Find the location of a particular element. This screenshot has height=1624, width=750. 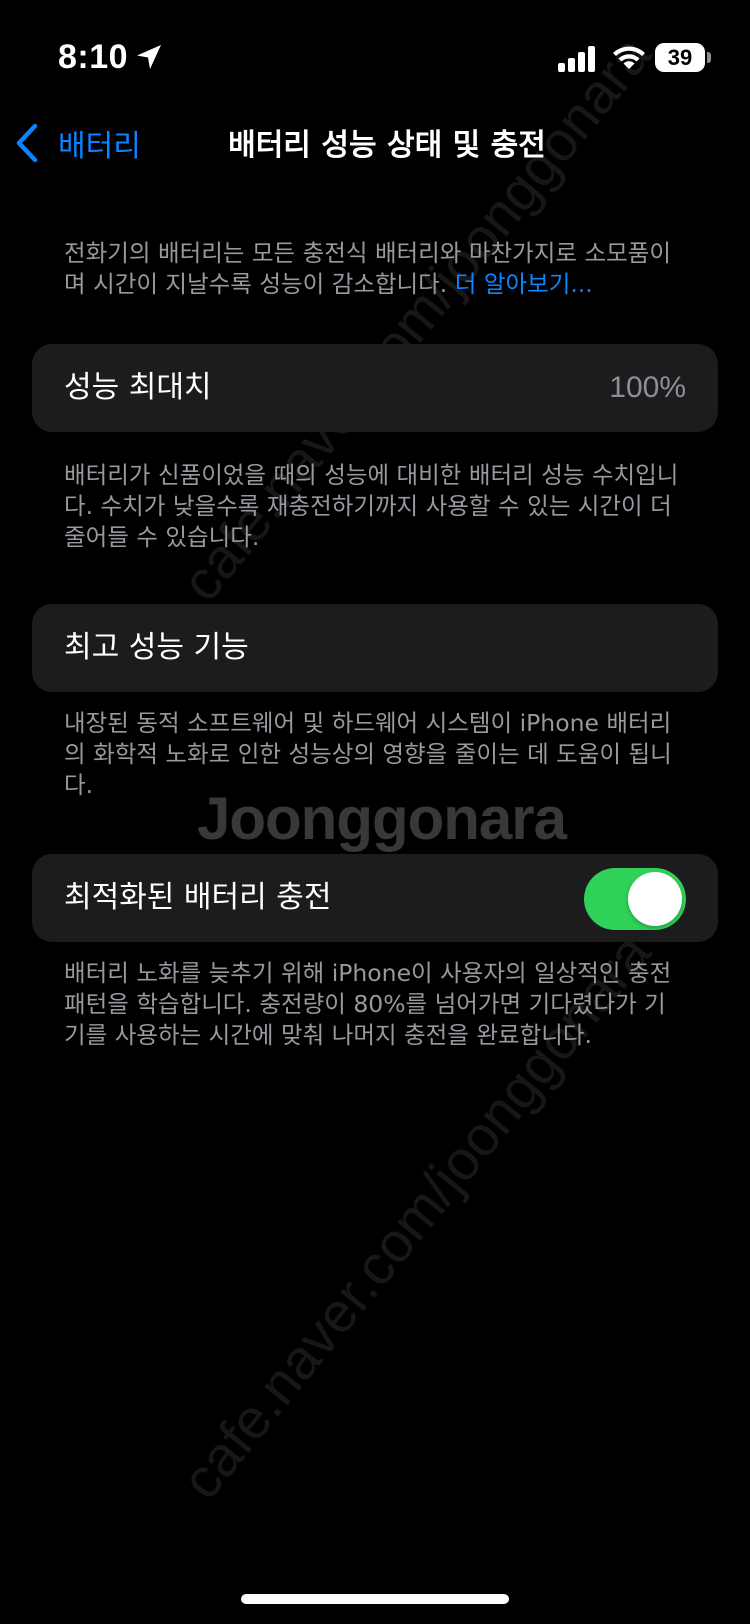

peak-performance-row: 최고 성능 기능 is located at coordinates (375, 648).